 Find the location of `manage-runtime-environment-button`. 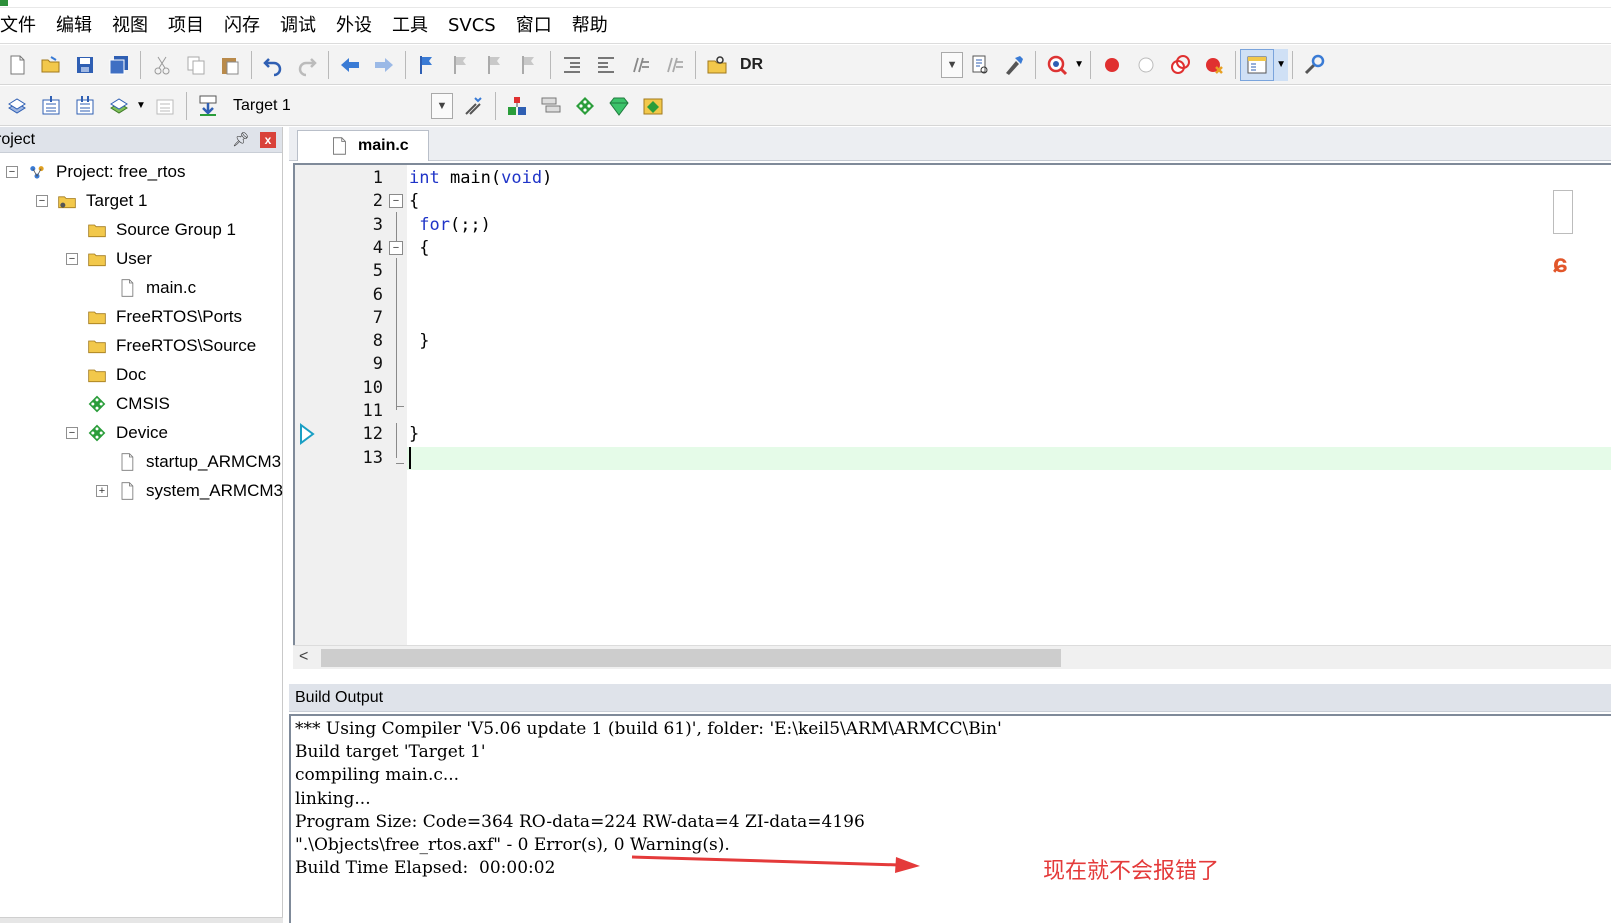

manage-runtime-environment-button is located at coordinates (585, 106).